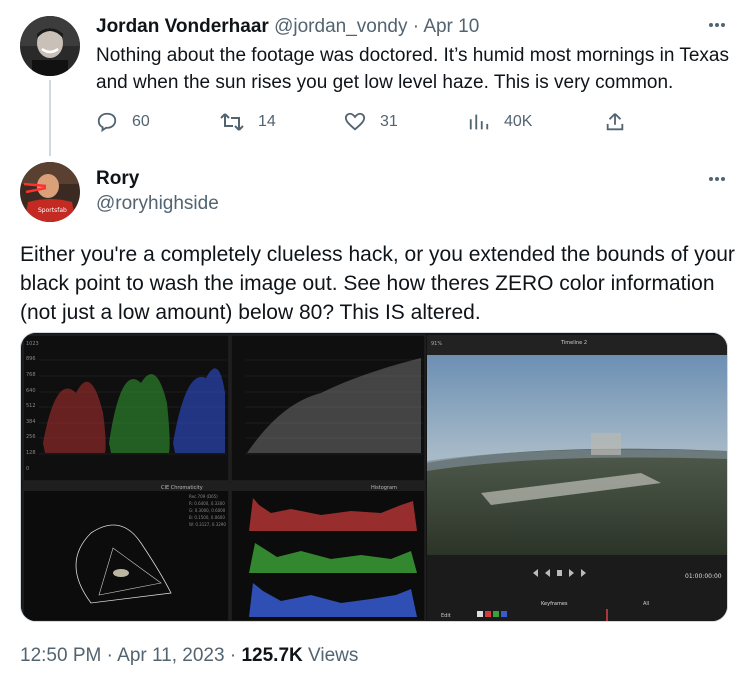  Describe the element at coordinates (389, 121) in the screenshot. I see `like-count: 31` at that location.